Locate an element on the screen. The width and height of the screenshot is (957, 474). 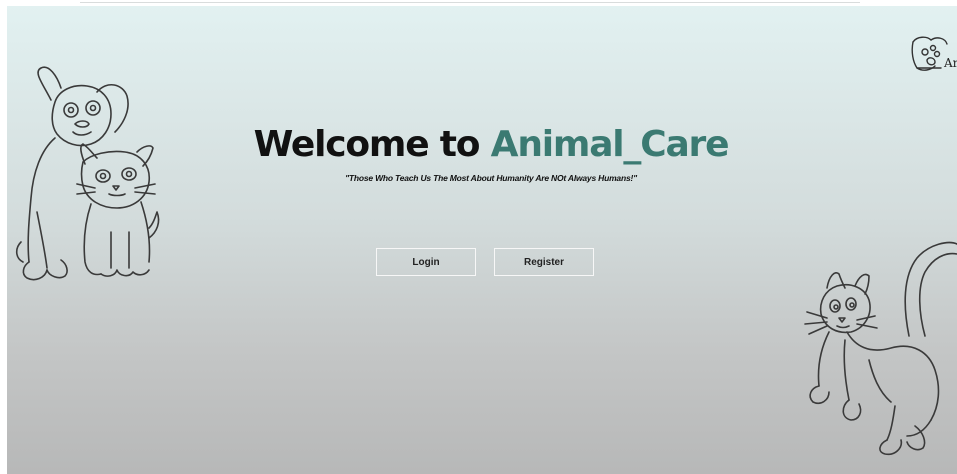
login-button: Login is located at coordinates (426, 262).